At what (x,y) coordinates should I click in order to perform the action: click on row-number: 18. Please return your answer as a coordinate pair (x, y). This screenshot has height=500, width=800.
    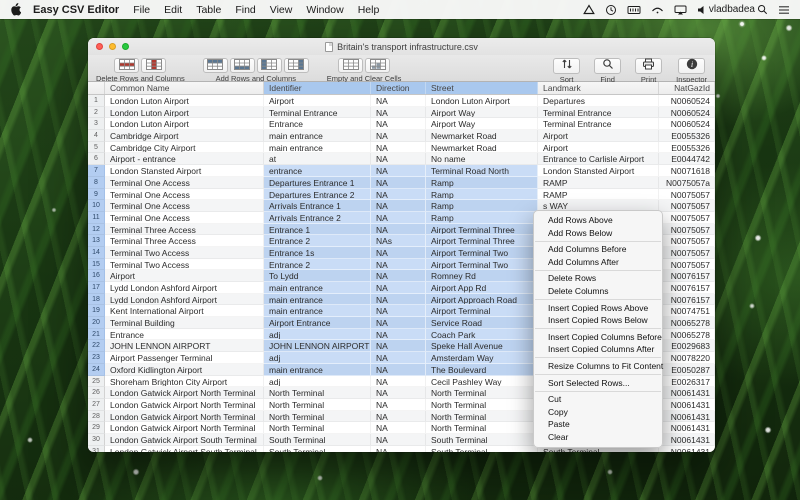
    Looking at the image, I should click on (96, 299).